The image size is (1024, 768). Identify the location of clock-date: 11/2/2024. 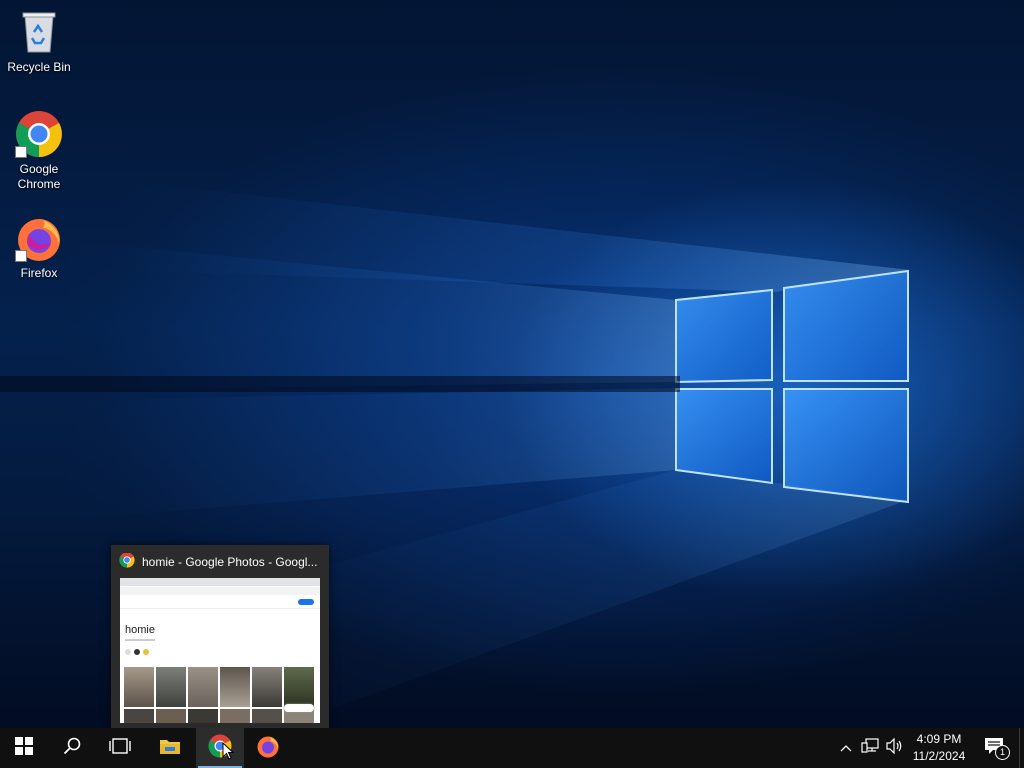
(939, 756).